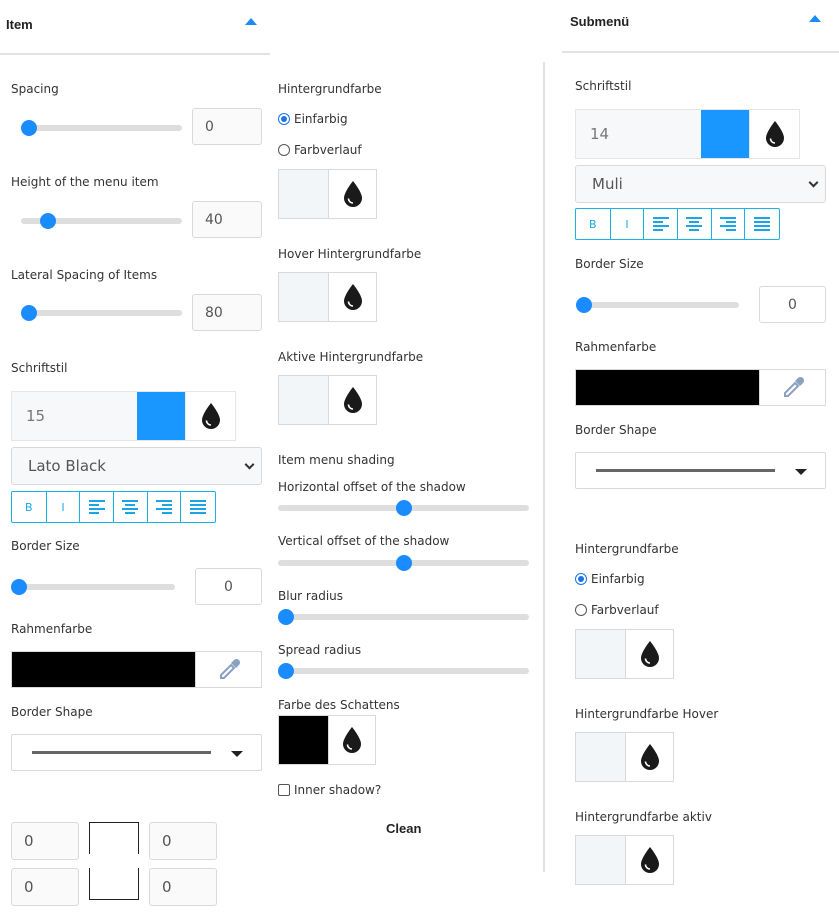  I want to click on submenu-background-label: Hintergrundfarbe, so click(627, 549).